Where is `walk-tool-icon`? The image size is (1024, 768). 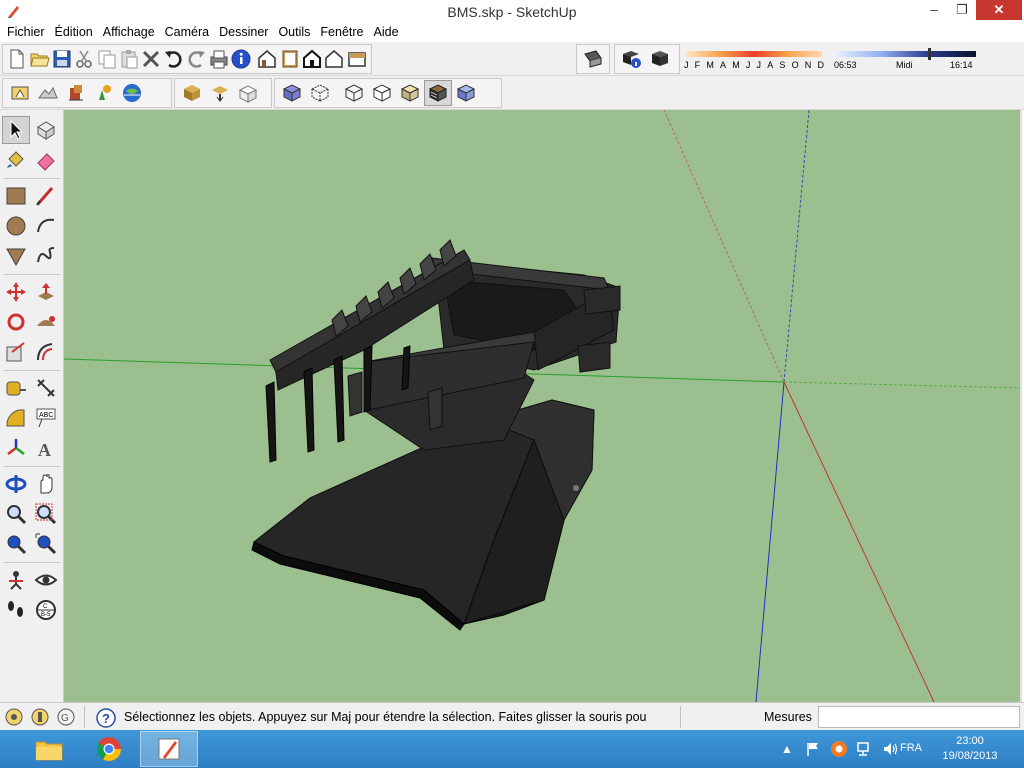
walk-tool-icon is located at coordinates (16, 610).